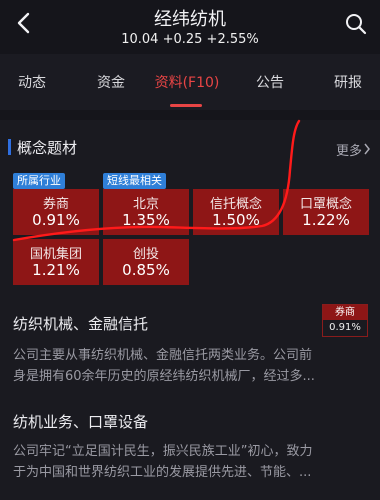 Image resolution: width=380 pixels, height=500 pixels. Describe the element at coordinates (367, 149) in the screenshot. I see `chevron-right-icon` at that location.